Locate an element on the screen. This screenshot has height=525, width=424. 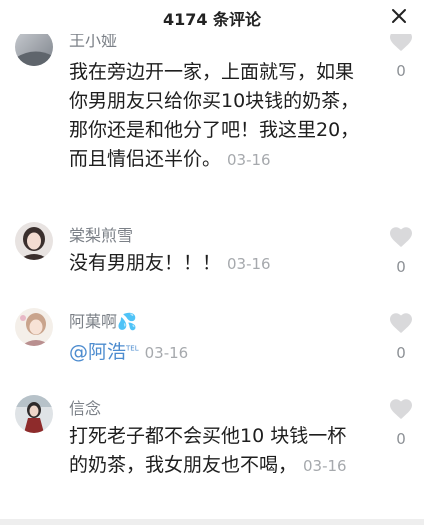
comment-username: 阿菓啊💦 is located at coordinates (103, 320).